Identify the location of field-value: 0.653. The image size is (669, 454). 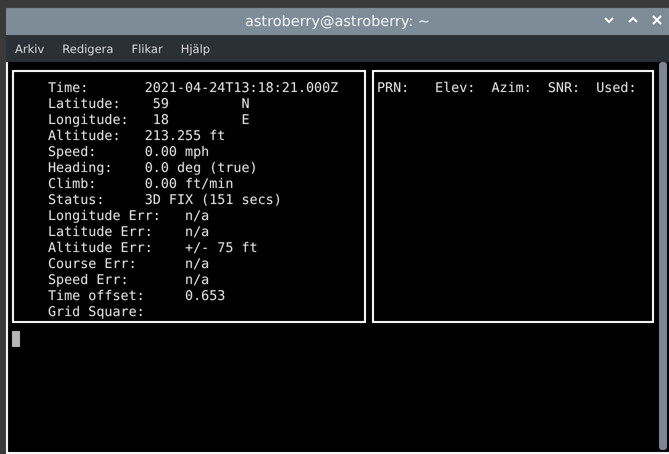
(205, 297).